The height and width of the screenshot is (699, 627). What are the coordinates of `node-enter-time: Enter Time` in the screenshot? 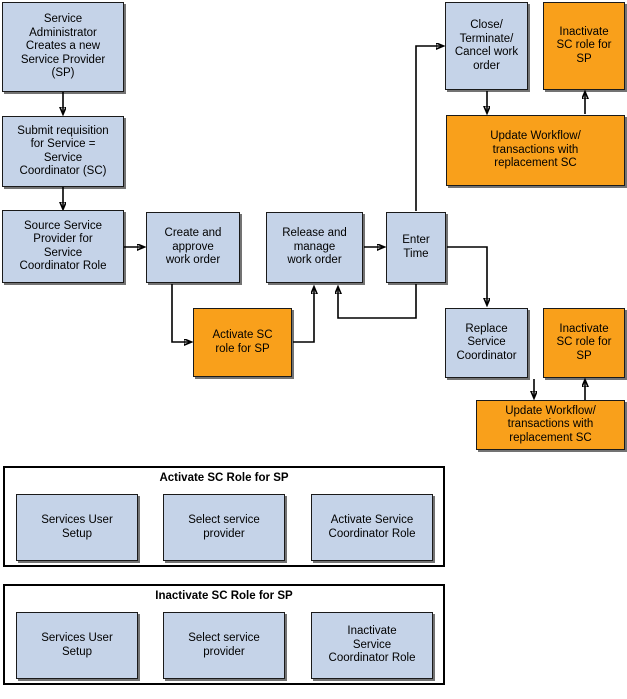 It's located at (416, 247).